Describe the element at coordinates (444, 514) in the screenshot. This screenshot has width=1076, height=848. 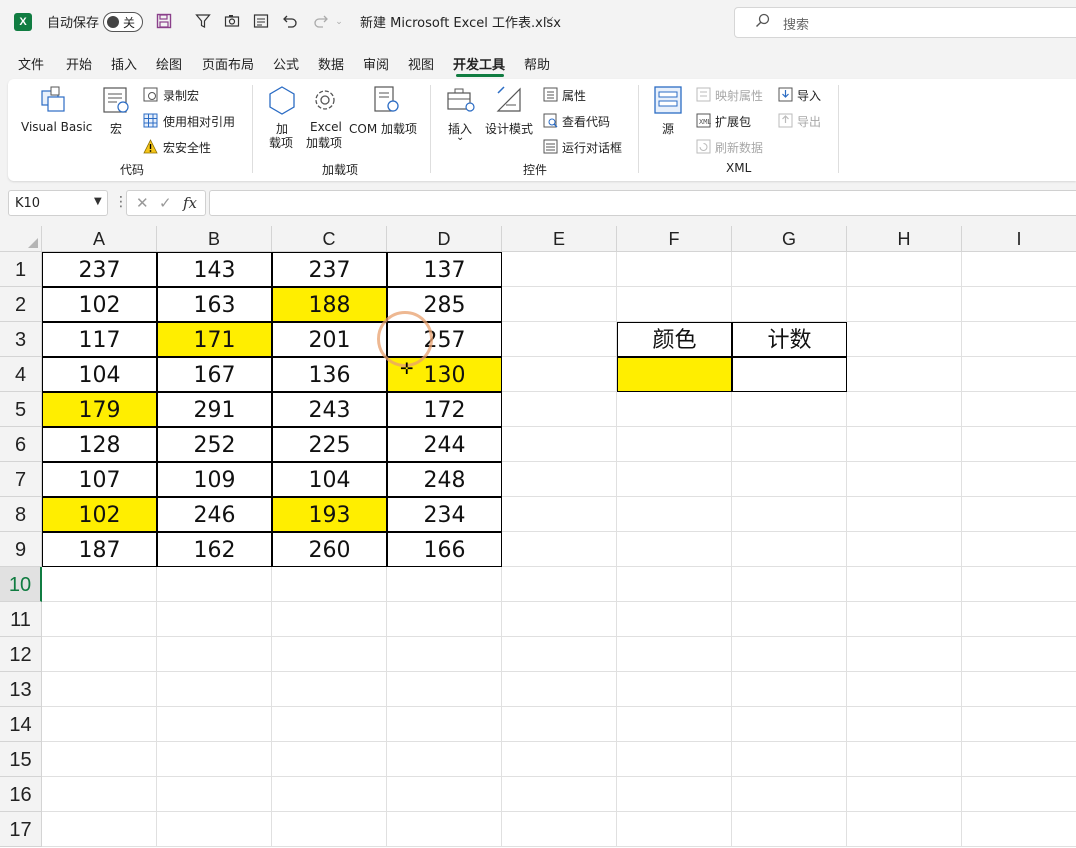
I see `cell-d8: 234` at that location.